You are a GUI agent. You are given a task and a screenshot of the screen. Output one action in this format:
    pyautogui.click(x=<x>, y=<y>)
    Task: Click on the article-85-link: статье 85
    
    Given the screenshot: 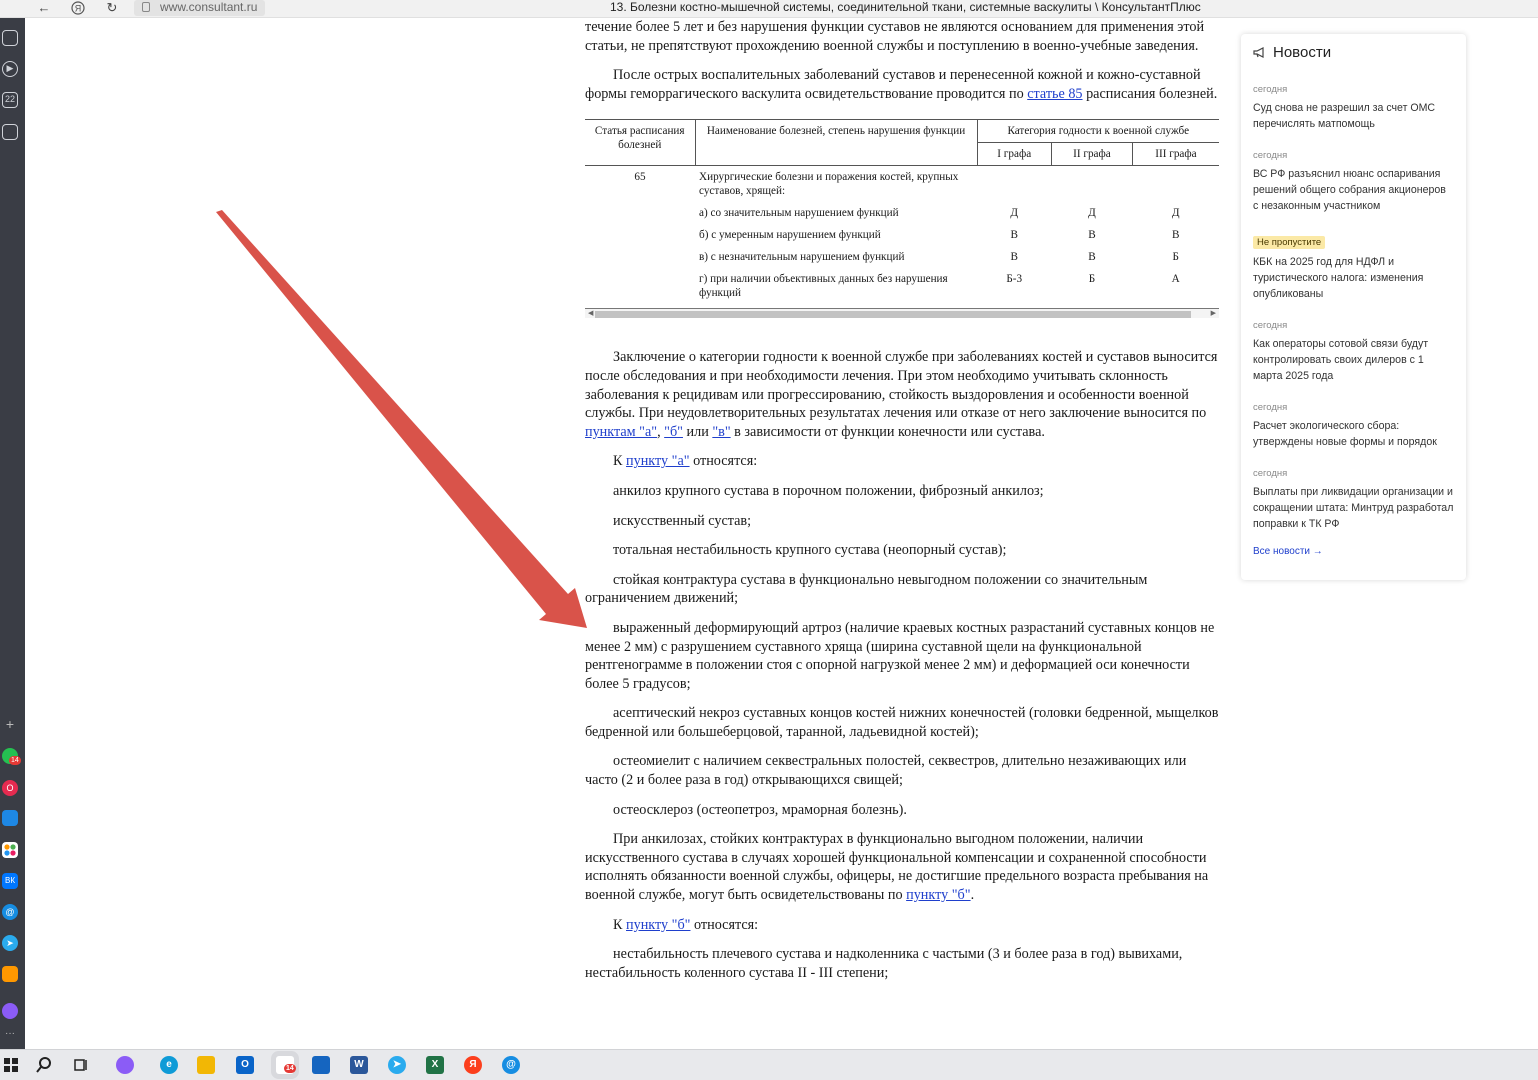 What is the action you would take?
    pyautogui.click(x=1054, y=94)
    